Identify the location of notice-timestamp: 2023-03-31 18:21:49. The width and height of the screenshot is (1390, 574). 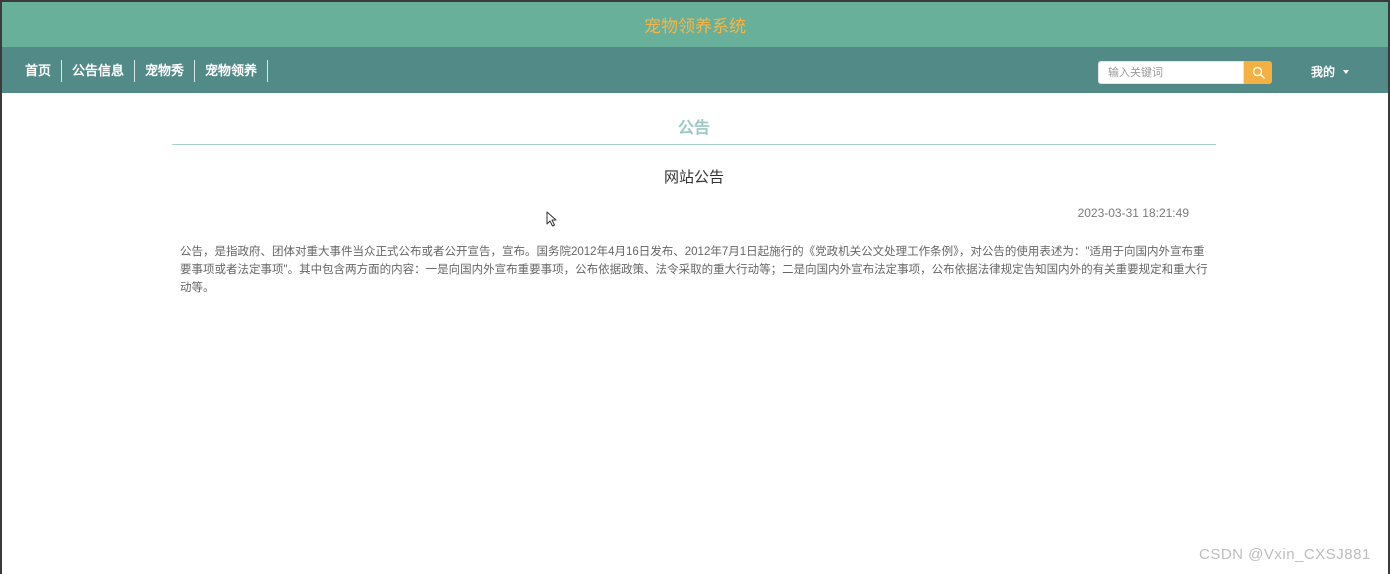
(1133, 213).